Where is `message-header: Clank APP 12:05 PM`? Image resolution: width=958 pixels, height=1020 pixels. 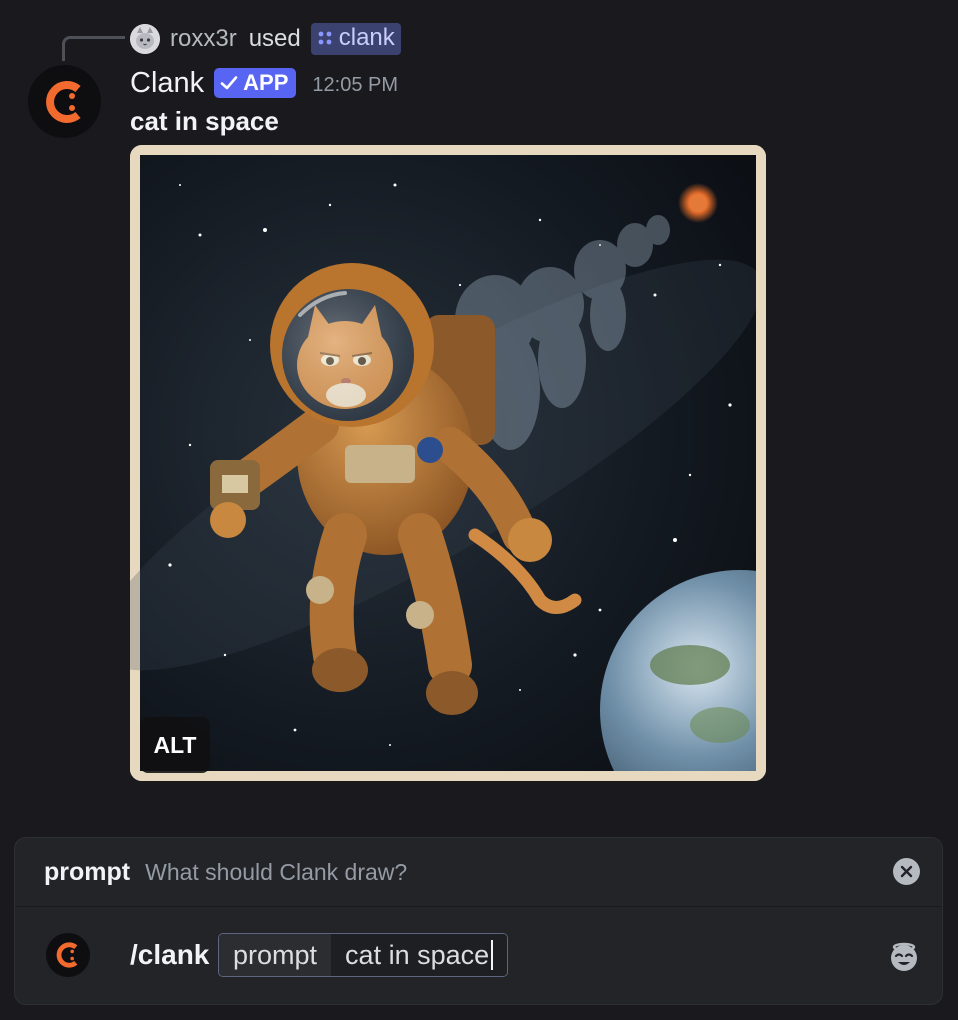 message-header: Clank APP 12:05 PM is located at coordinates (264, 83).